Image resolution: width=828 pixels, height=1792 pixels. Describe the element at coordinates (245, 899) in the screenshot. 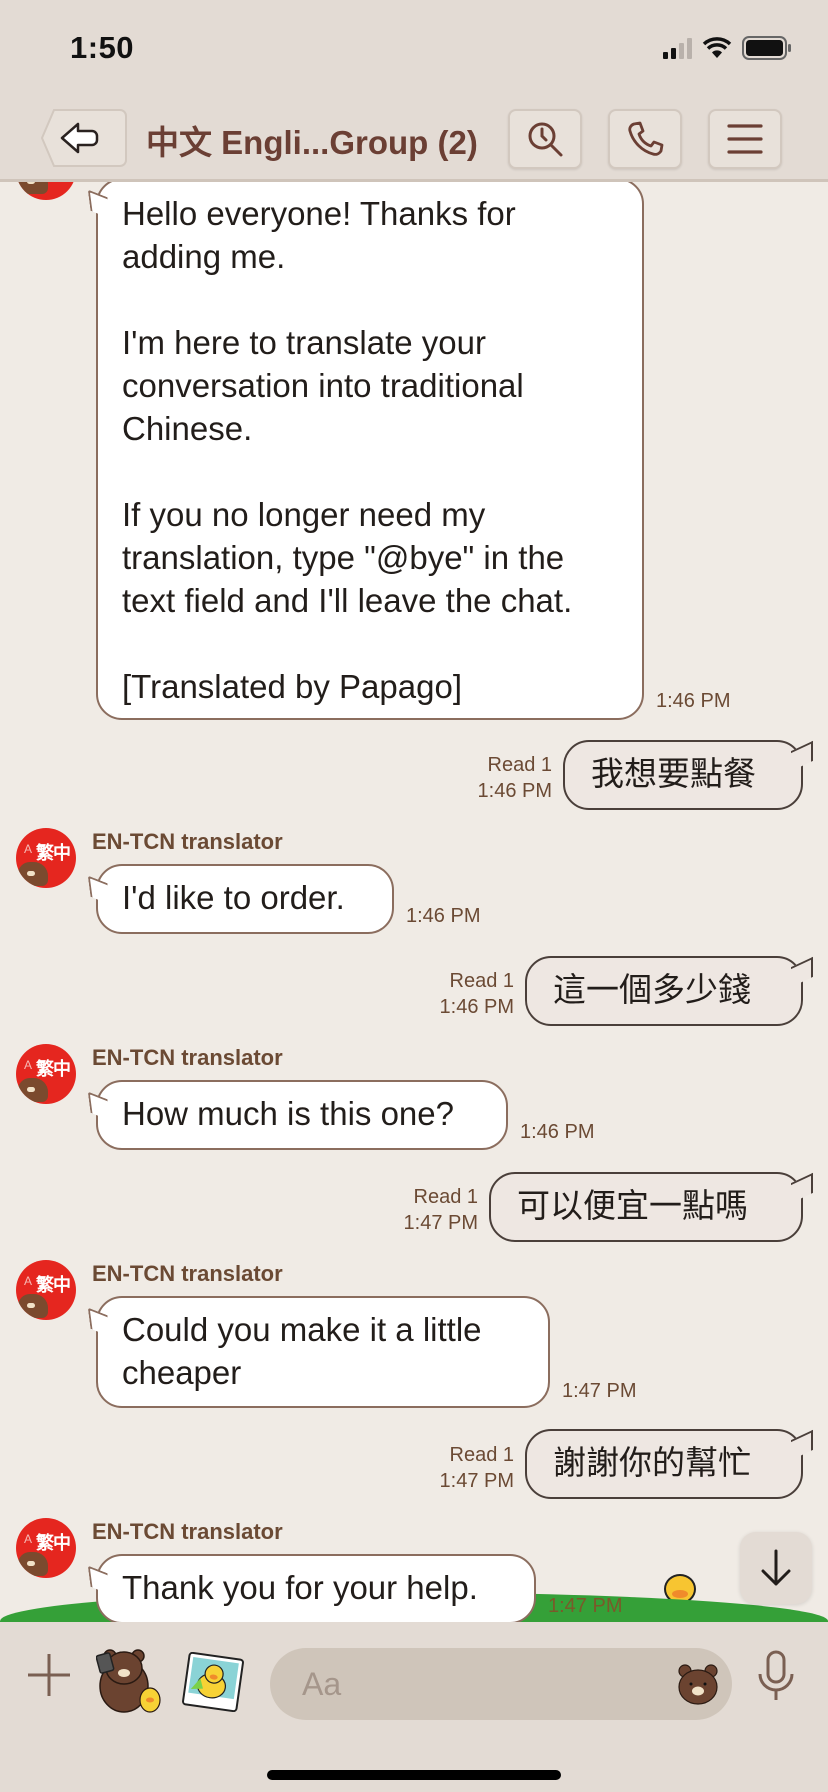

I see `message-bubble-incoming: I'd like to order.` at that location.